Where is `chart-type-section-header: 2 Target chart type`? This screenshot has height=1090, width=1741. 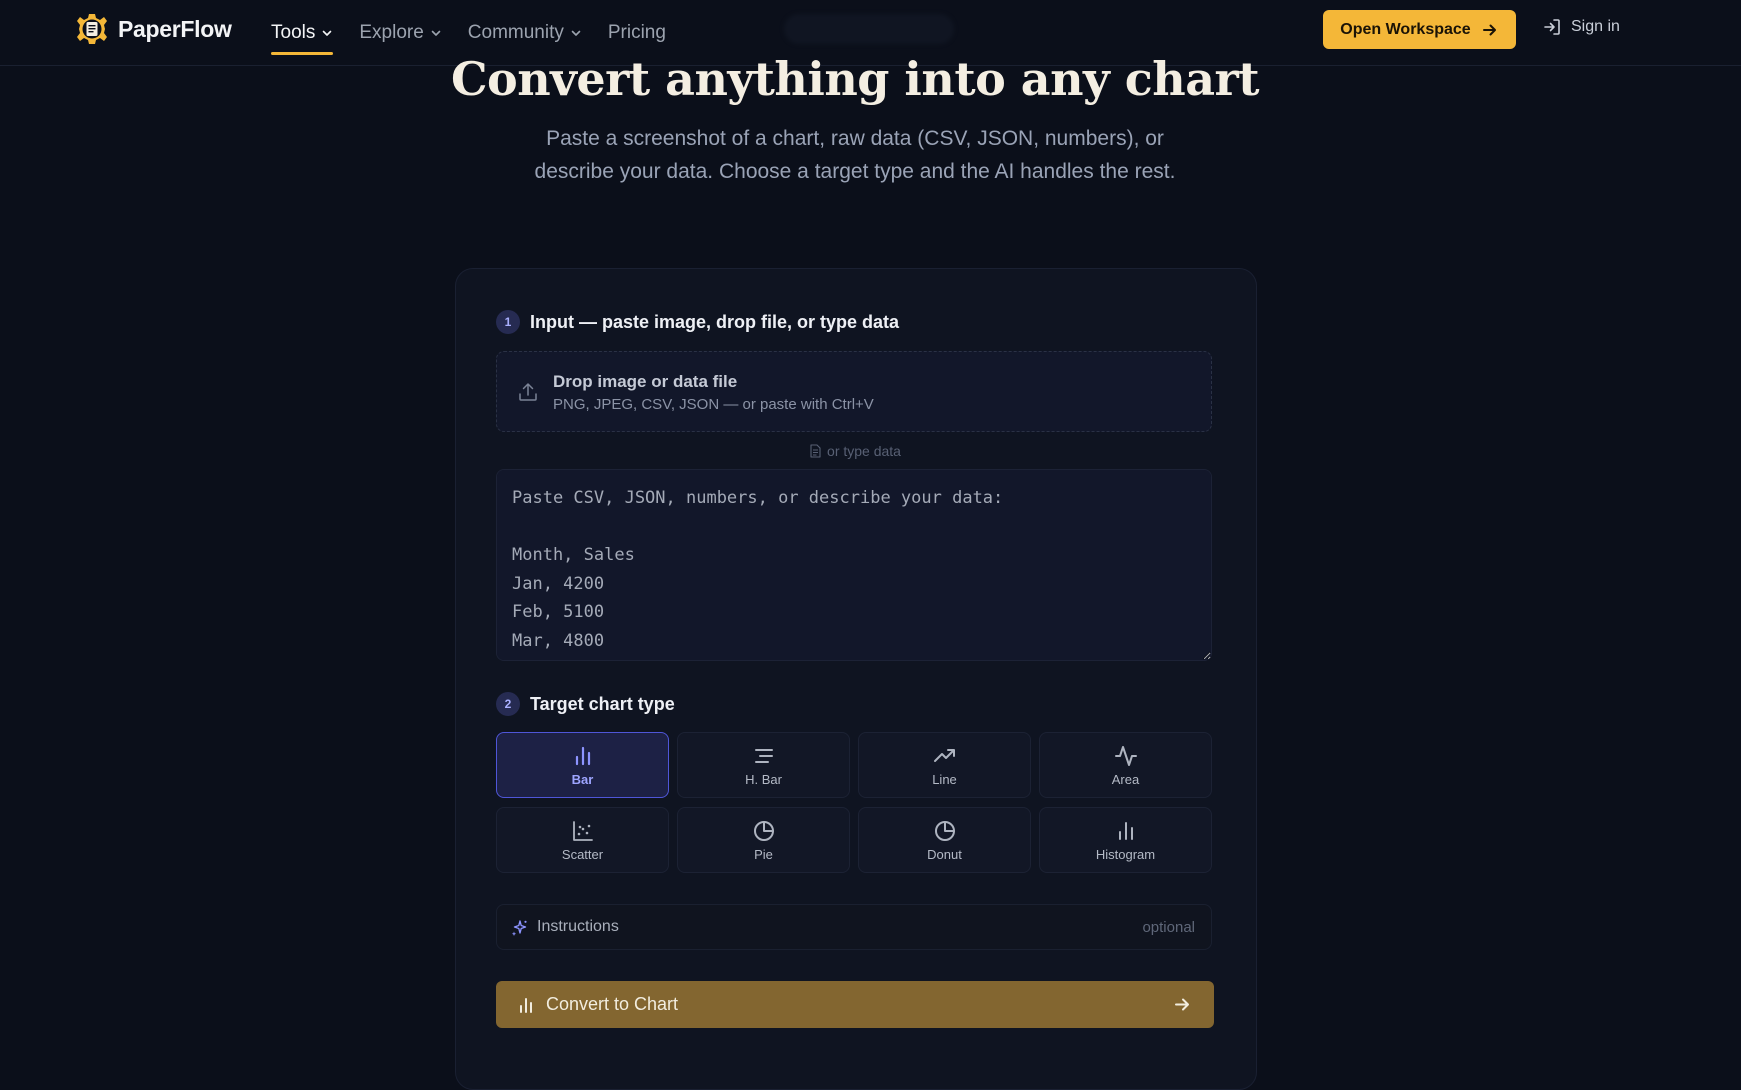 chart-type-section-header: 2 Target chart type is located at coordinates (585, 704).